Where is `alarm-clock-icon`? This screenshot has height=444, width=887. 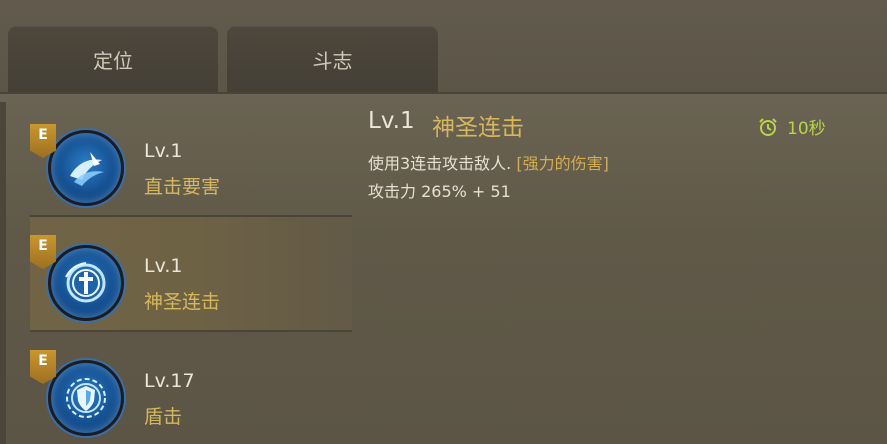 alarm-clock-icon is located at coordinates (768, 126).